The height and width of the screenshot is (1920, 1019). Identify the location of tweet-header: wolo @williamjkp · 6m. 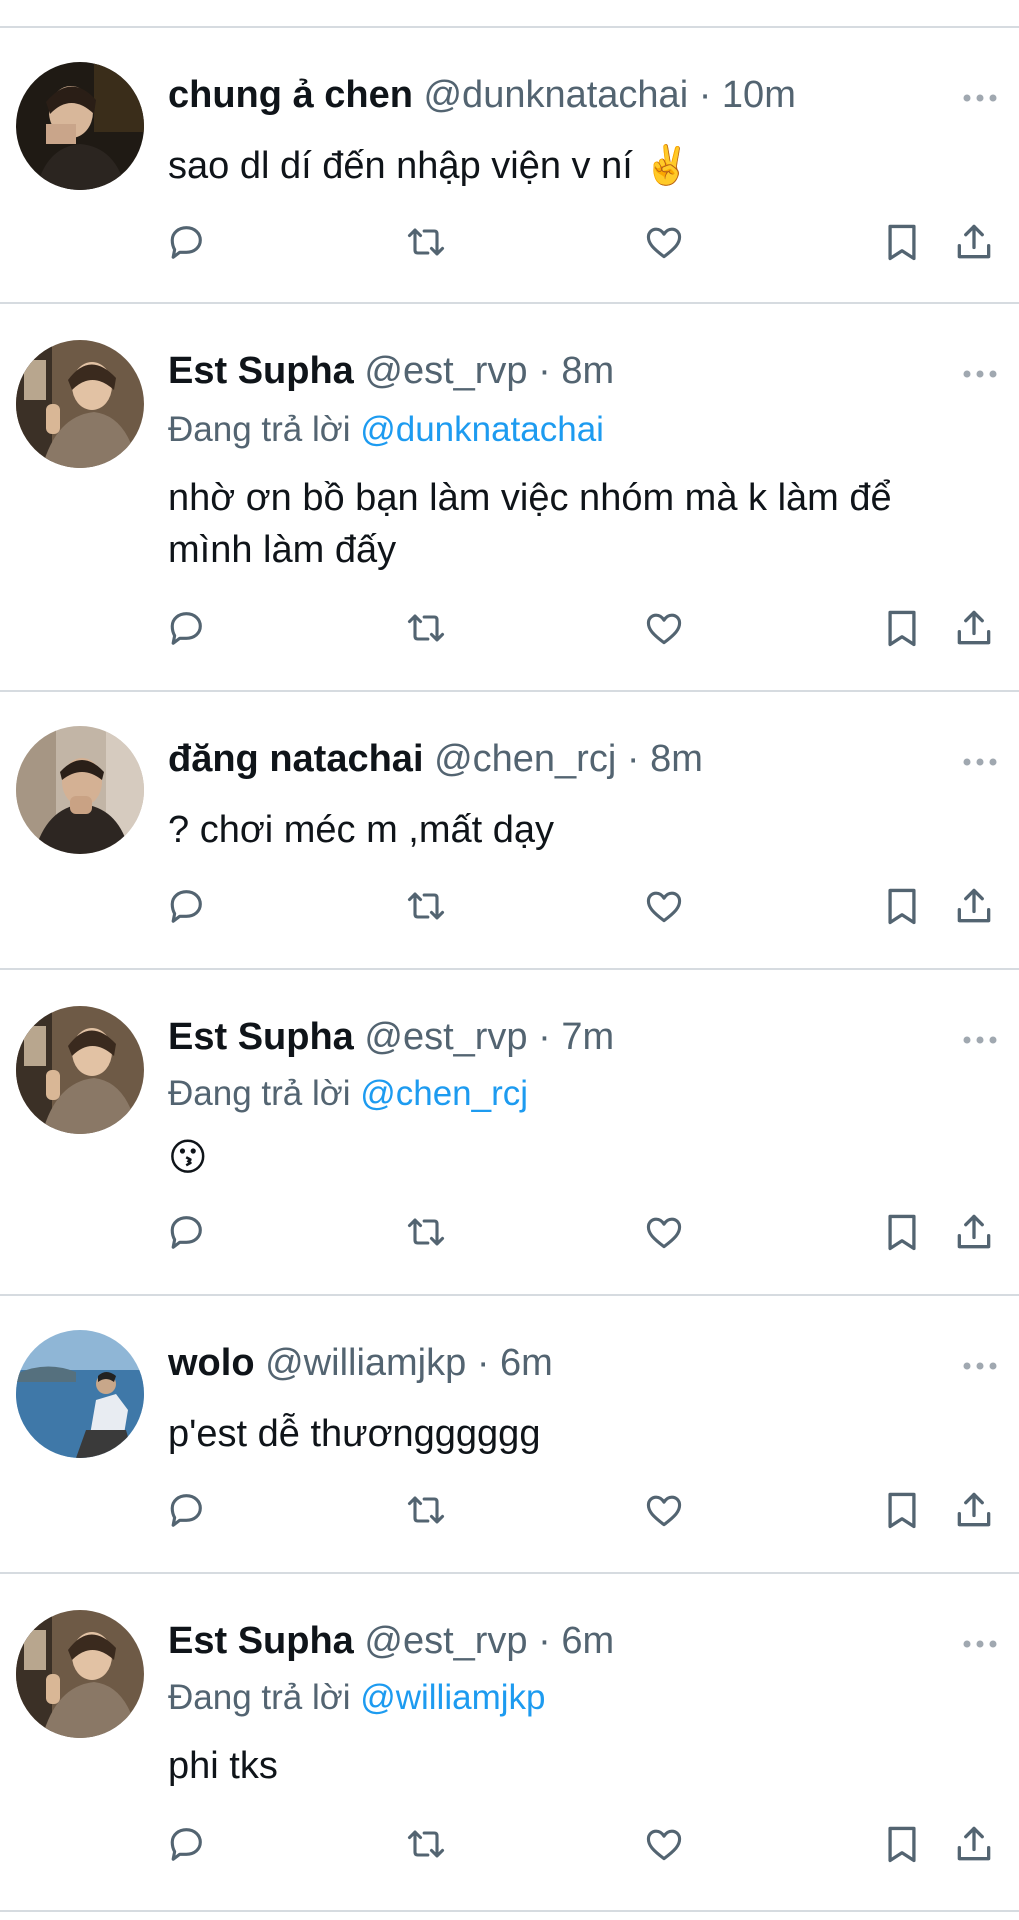
(360, 1363).